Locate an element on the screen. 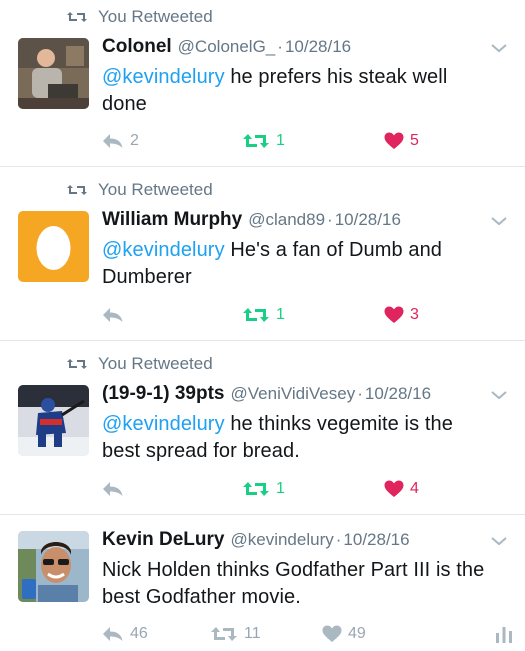  author-handle: @VeniVidiVesey is located at coordinates (293, 394).